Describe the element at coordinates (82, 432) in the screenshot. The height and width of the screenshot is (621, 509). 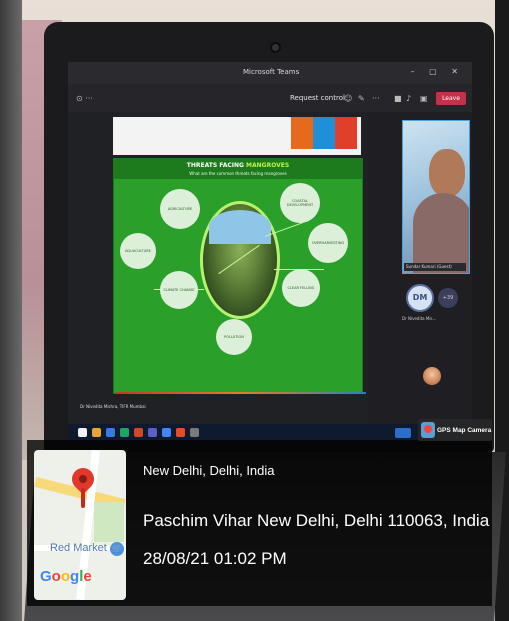
I see `start-icon` at that location.